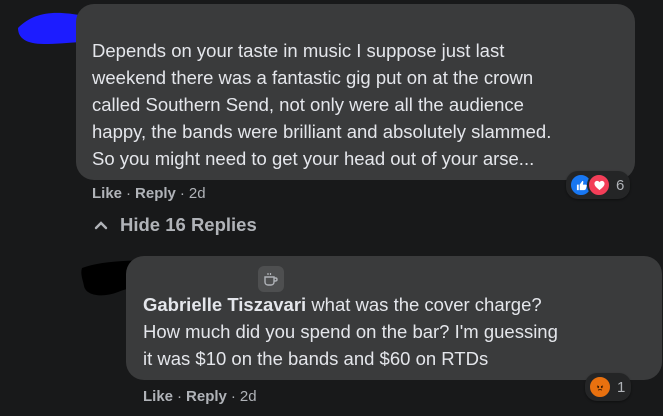 This screenshot has width=663, height=416. I want to click on love-icon, so click(599, 185).